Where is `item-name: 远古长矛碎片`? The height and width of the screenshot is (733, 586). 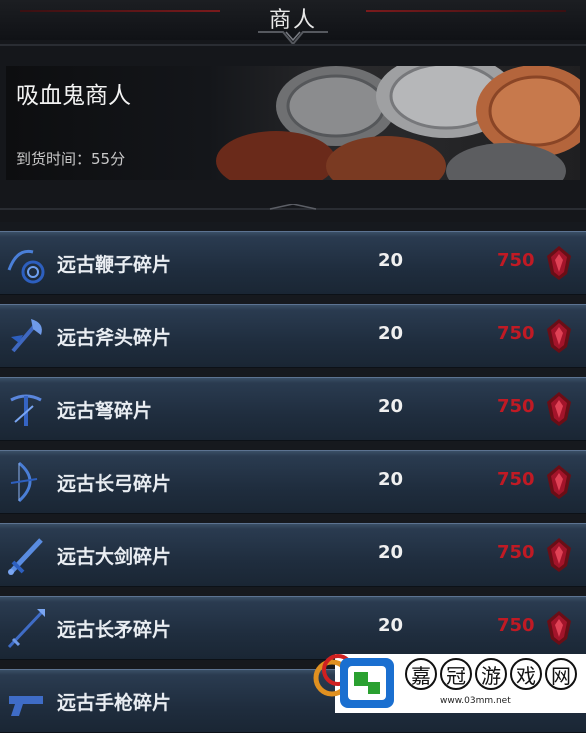
item-name: 远古长矛碎片 is located at coordinates (114, 630).